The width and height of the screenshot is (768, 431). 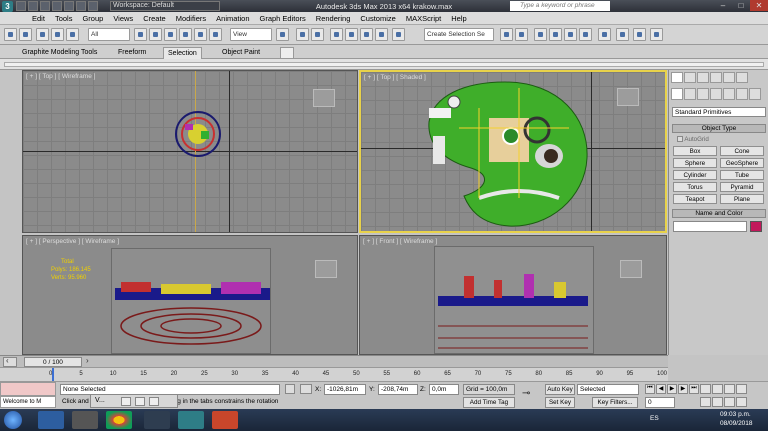 What do you see at coordinates (741, 402) in the screenshot?
I see `maximize-viewport-icon` at bounding box center [741, 402].